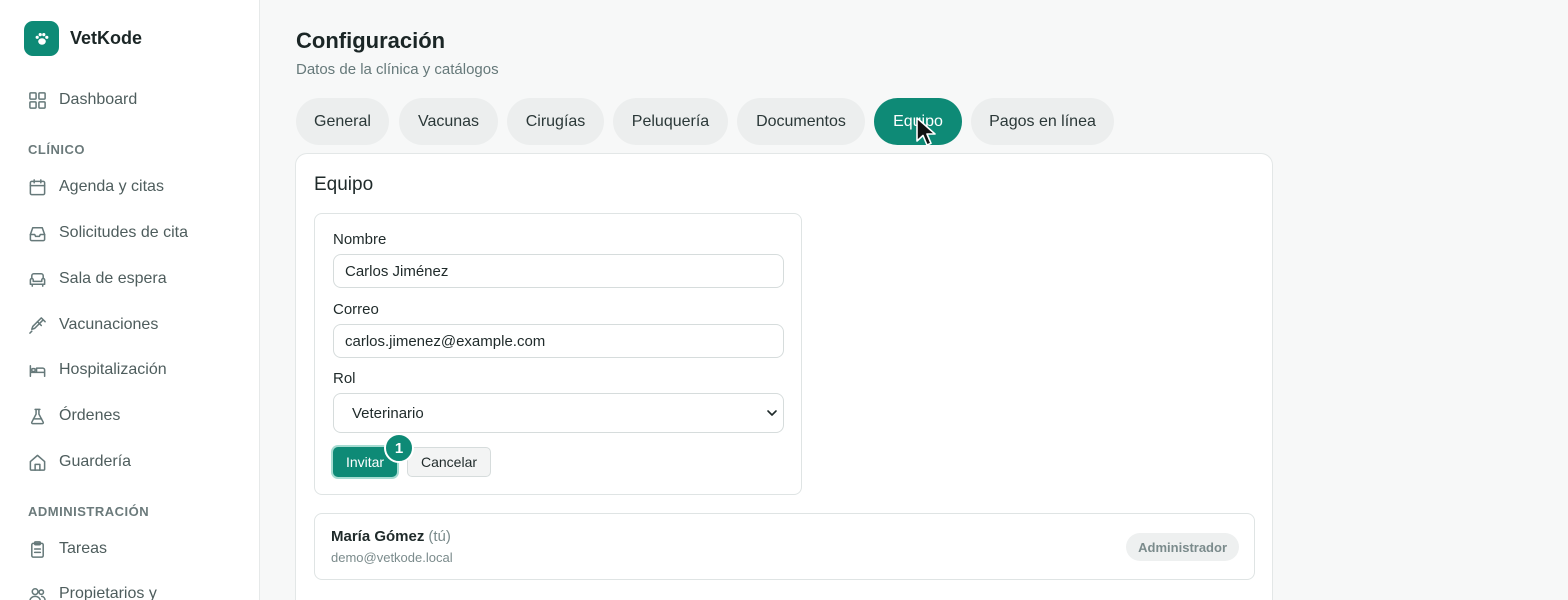 Image resolution: width=1568 pixels, height=600 pixels. Describe the element at coordinates (37, 416) in the screenshot. I see `flask-icon` at that location.